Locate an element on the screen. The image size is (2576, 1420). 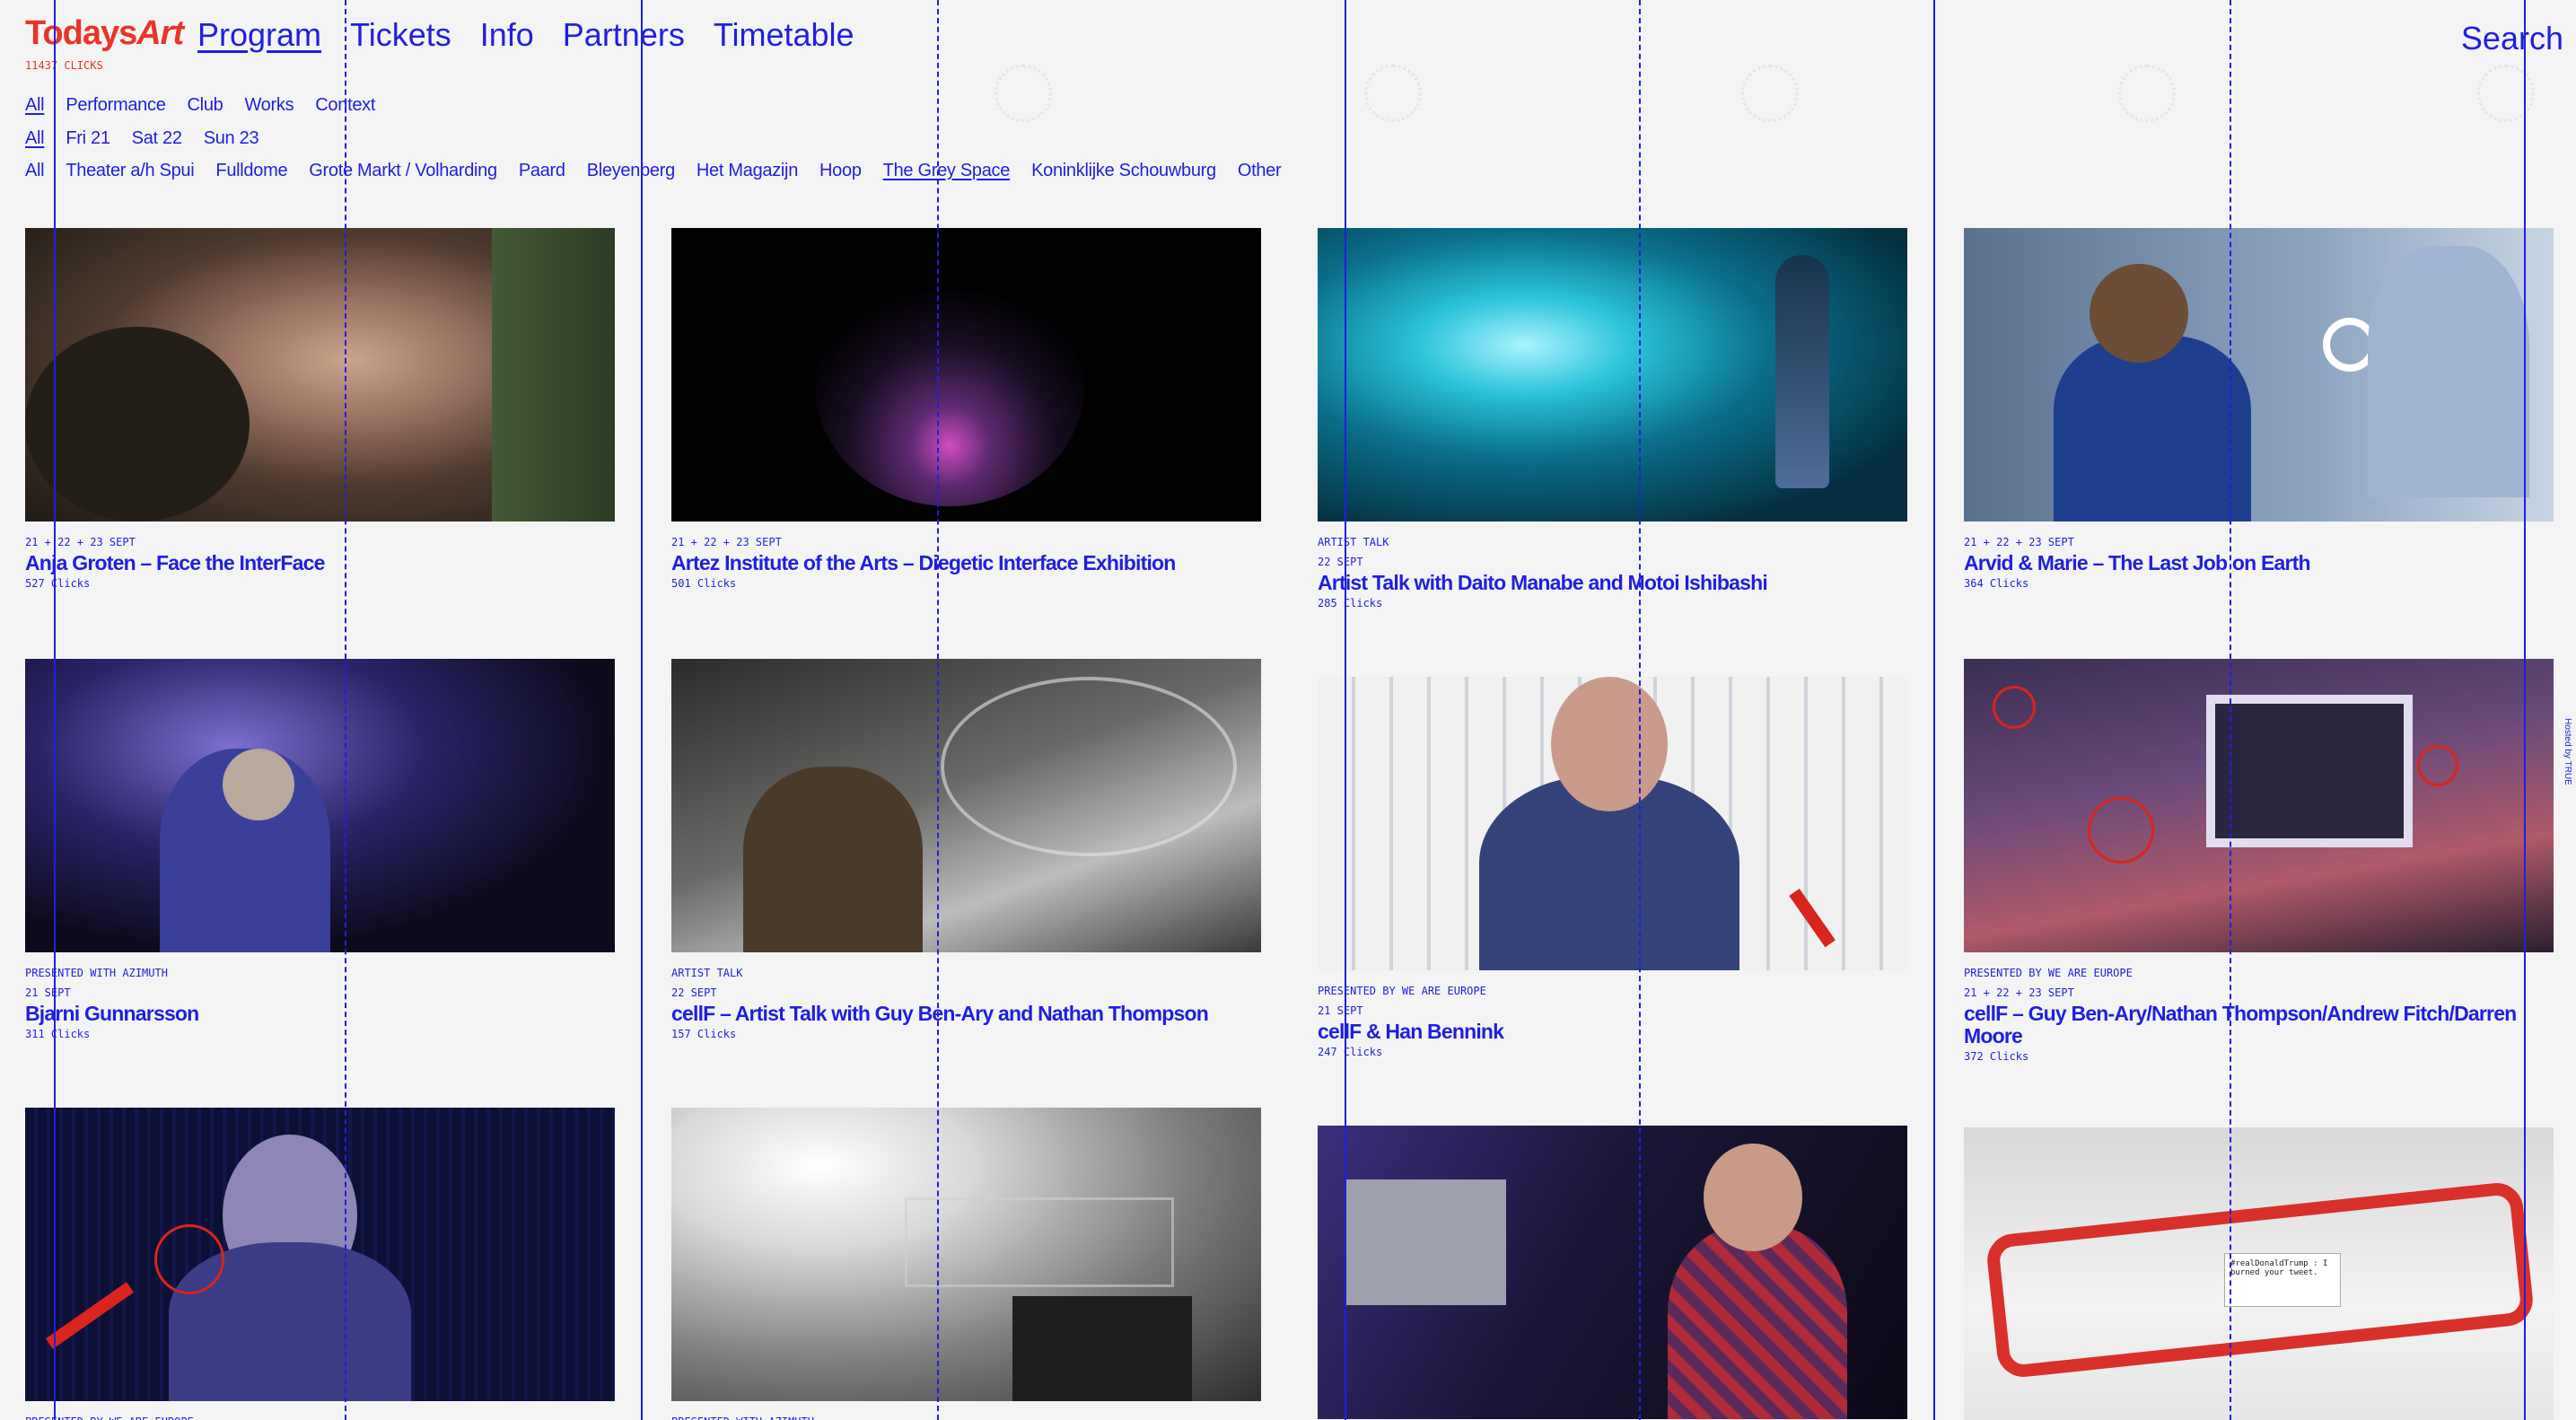
event-card: Presented with Azimuth is located at coordinates (966, 1264).